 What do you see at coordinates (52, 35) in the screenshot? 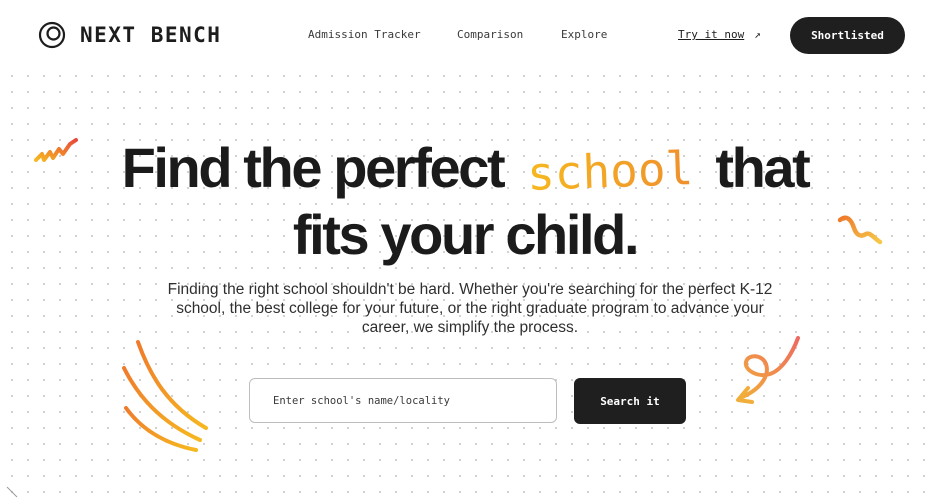
I see `concentric-circle-logo-icon` at bounding box center [52, 35].